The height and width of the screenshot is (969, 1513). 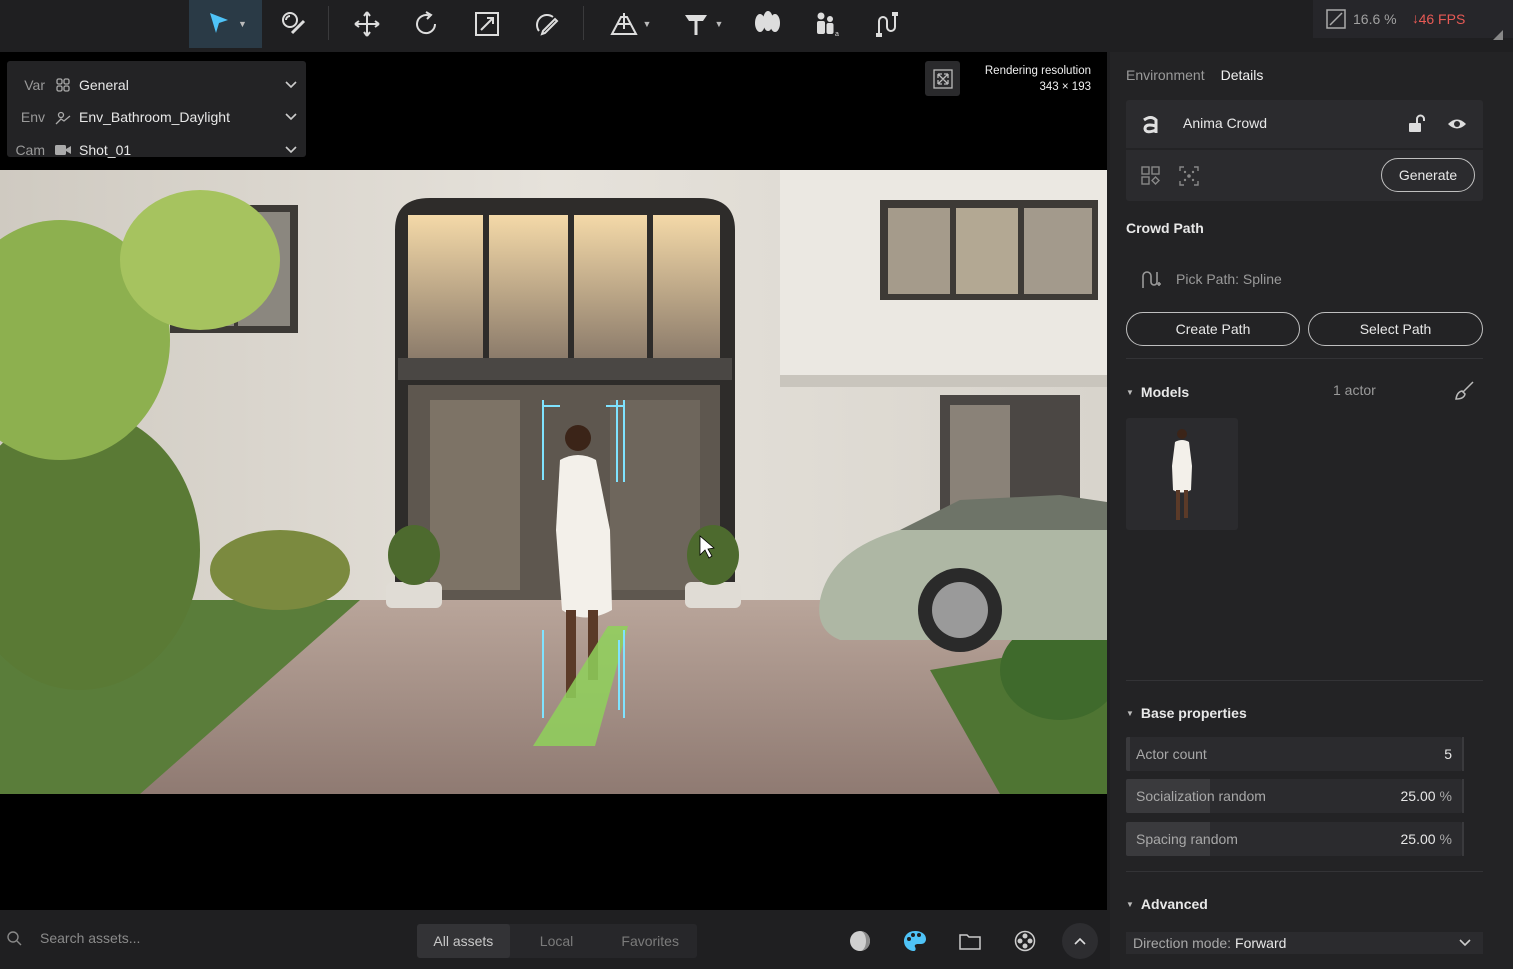 I want to click on environment-value: Env_Bathroom_Daylight, so click(x=154, y=117).